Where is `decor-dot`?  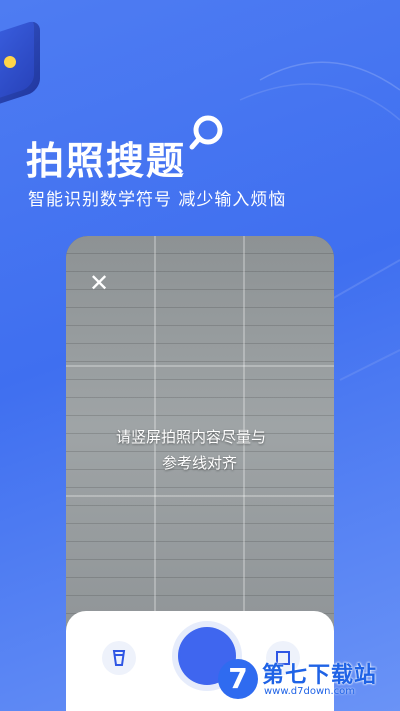 decor-dot is located at coordinates (10, 62).